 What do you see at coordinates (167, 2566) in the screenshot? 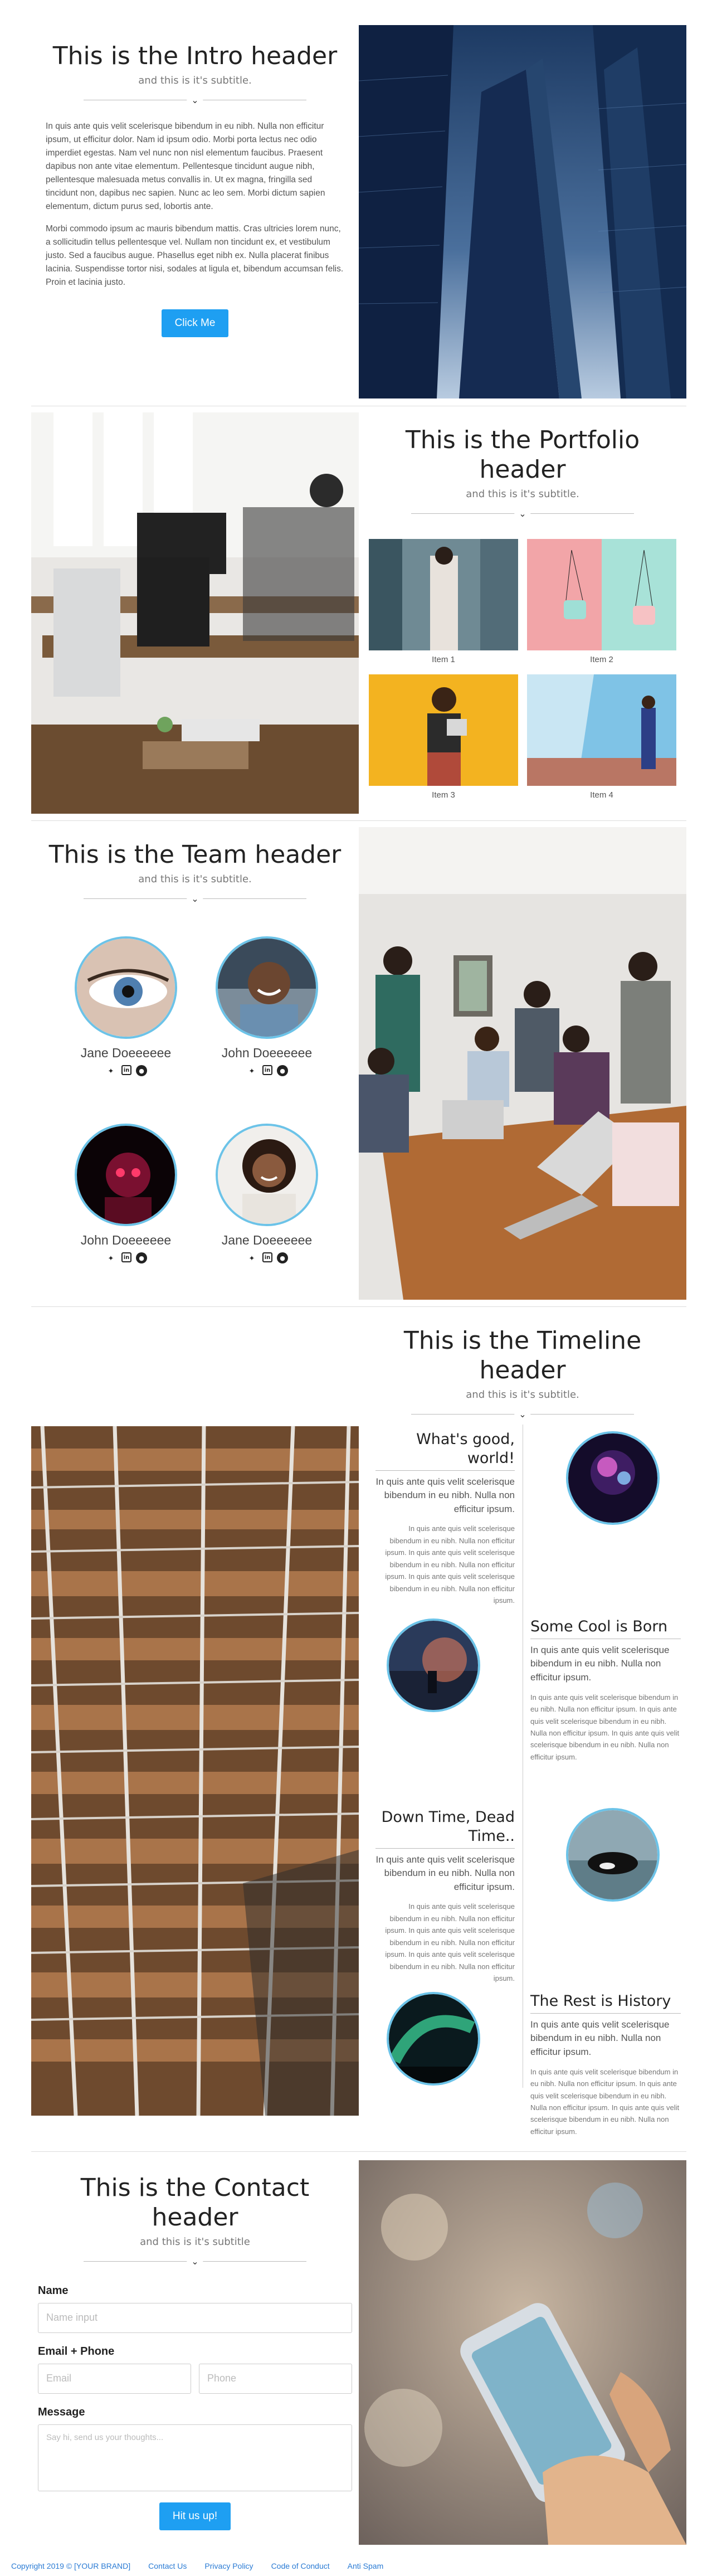
I see `footer-link-contact-us: Contact Us` at bounding box center [167, 2566].